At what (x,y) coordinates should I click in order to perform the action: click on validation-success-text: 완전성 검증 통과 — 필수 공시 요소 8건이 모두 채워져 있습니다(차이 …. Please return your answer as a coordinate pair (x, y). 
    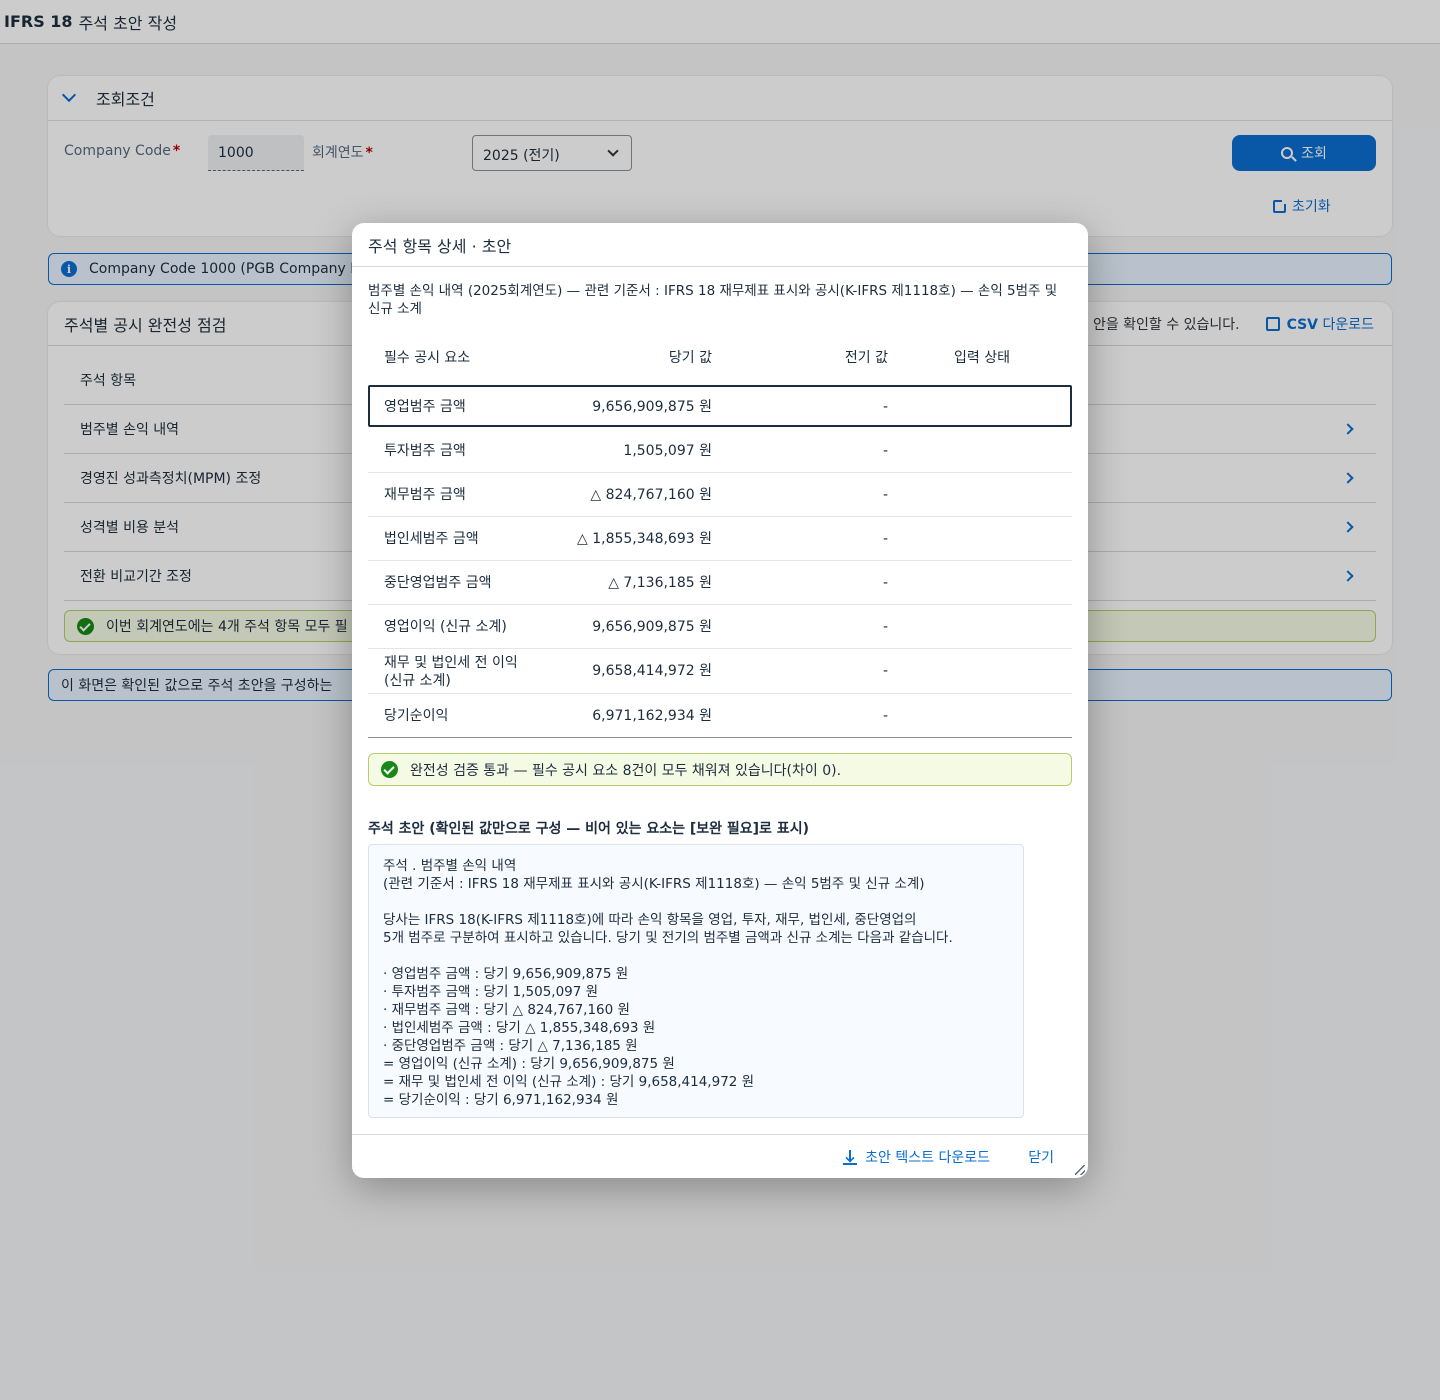
    Looking at the image, I should click on (626, 770).